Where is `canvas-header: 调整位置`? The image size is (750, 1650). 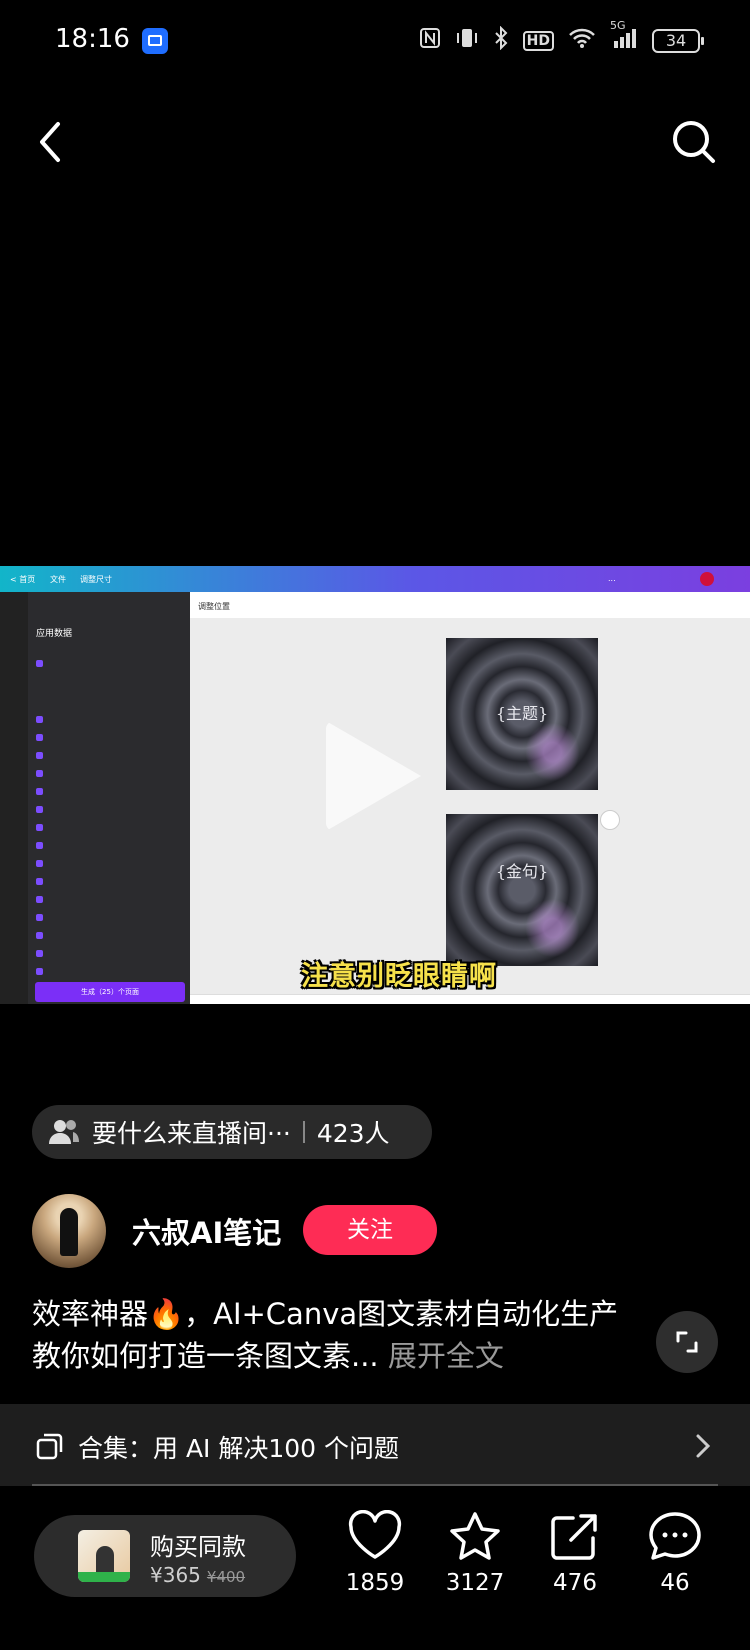
canvas-header: 调整位置 is located at coordinates (470, 605).